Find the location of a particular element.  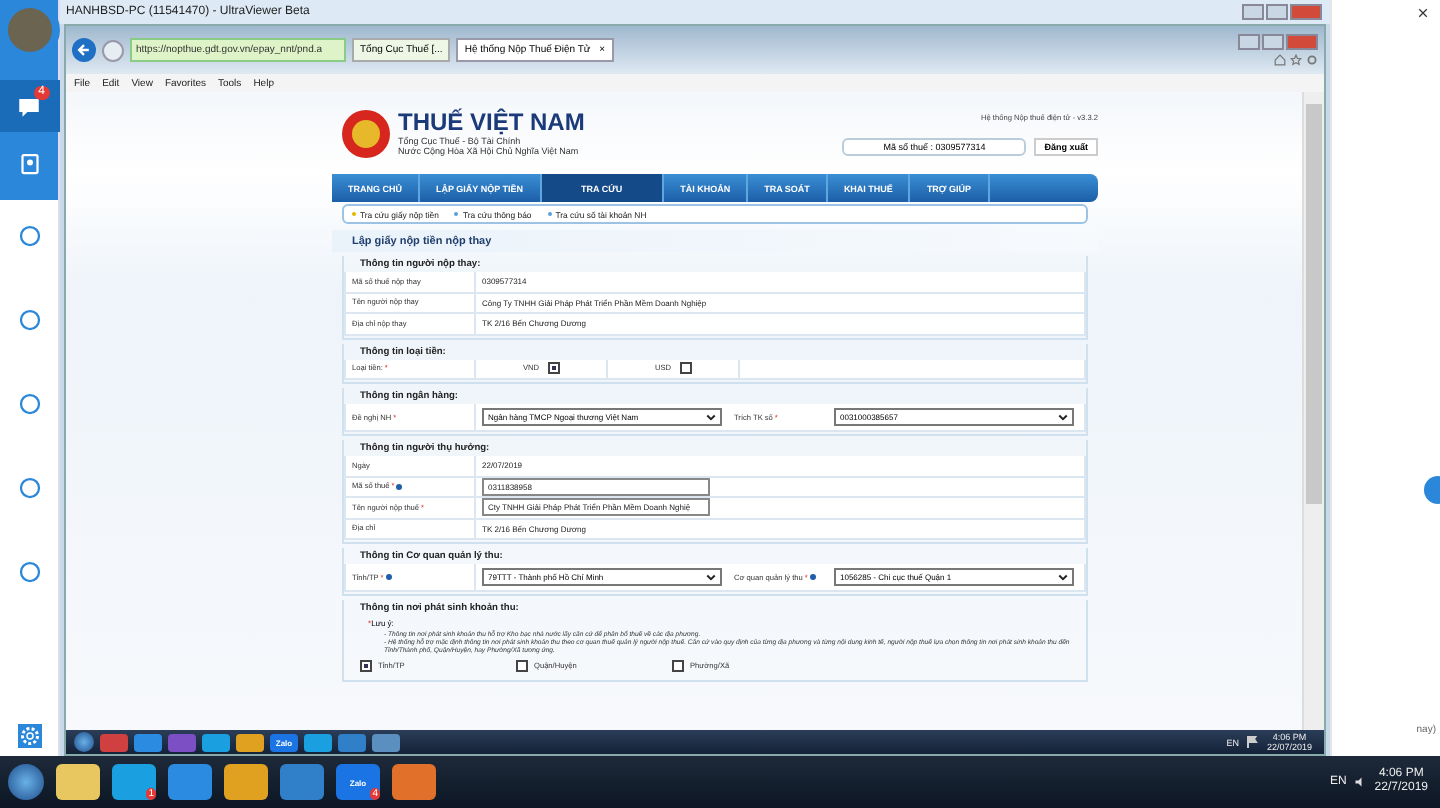

forward-button is located at coordinates (113, 50).